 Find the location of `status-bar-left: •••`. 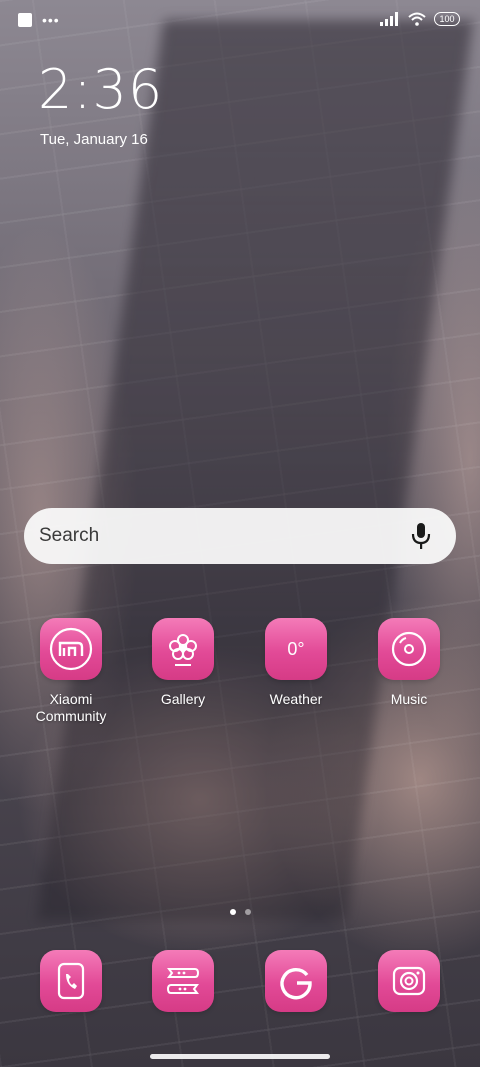

status-bar-left: ••• is located at coordinates (39, 20).